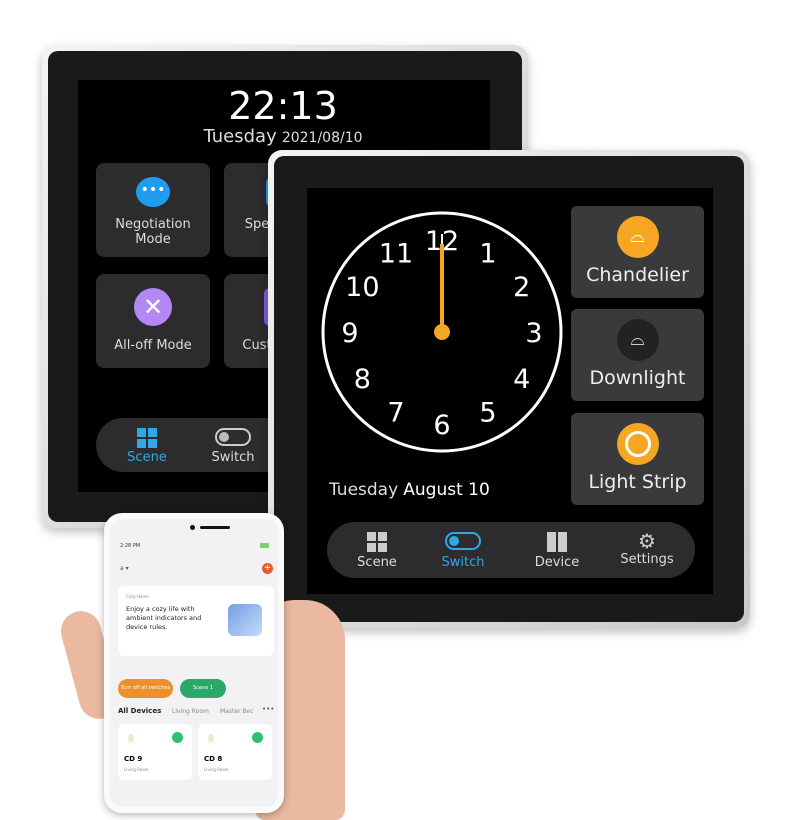  What do you see at coordinates (487, 253) in the screenshot?
I see `clock-numeral: 1` at bounding box center [487, 253].